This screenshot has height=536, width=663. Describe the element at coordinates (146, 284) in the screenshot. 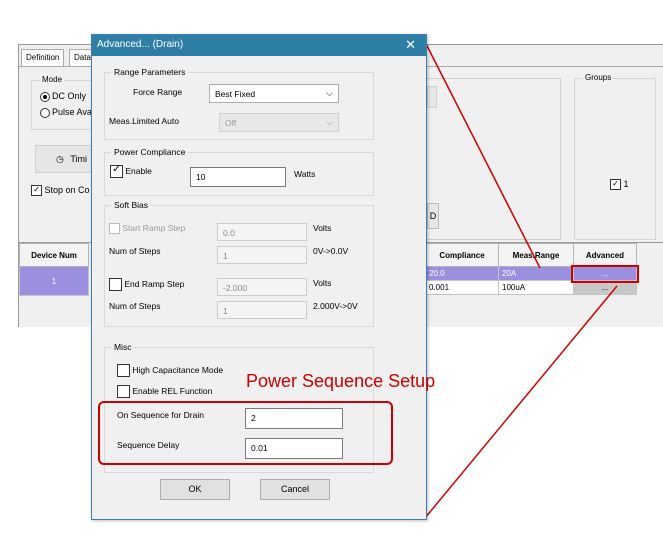

I see `end-ramp-checkbox: End Ramp Step` at that location.